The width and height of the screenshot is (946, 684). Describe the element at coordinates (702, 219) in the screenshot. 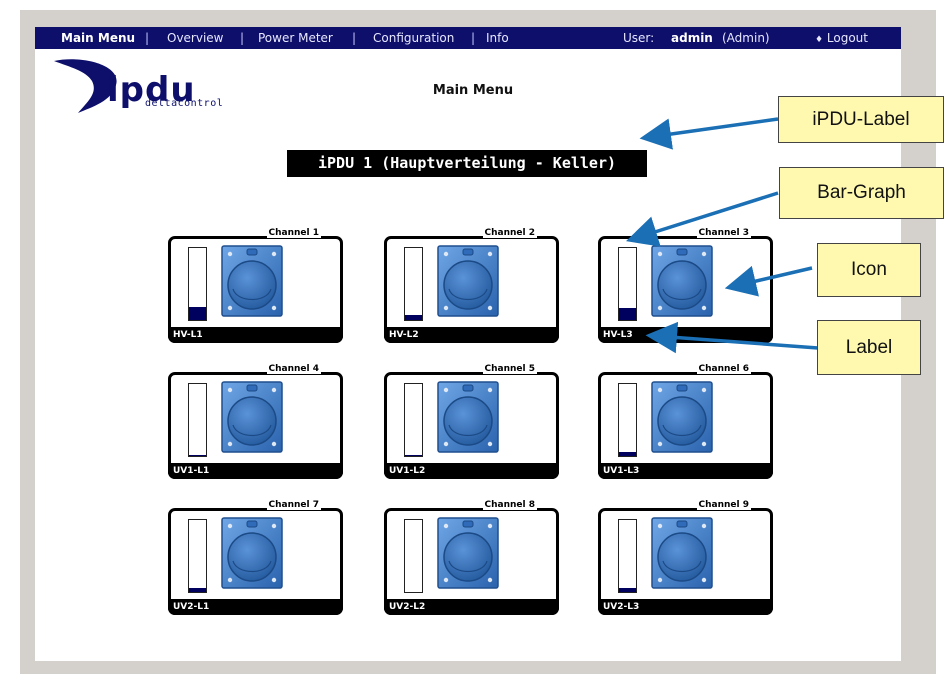

I see `arrow-bar-graph` at that location.